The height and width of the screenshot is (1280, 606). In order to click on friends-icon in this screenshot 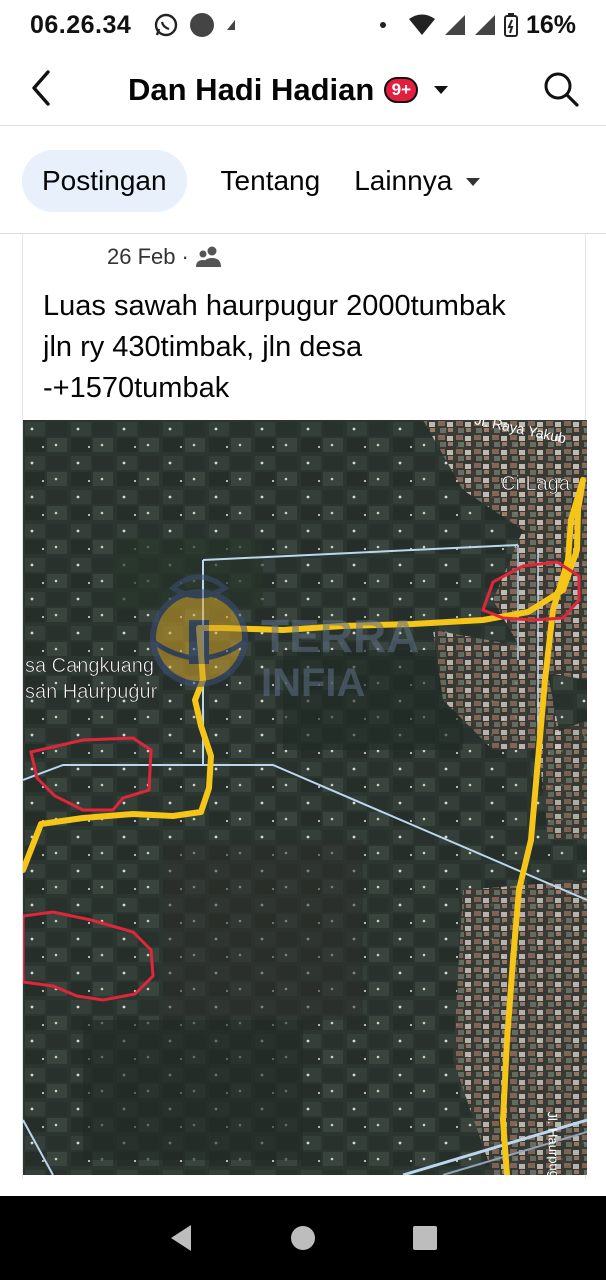, I will do `click(208, 256)`.